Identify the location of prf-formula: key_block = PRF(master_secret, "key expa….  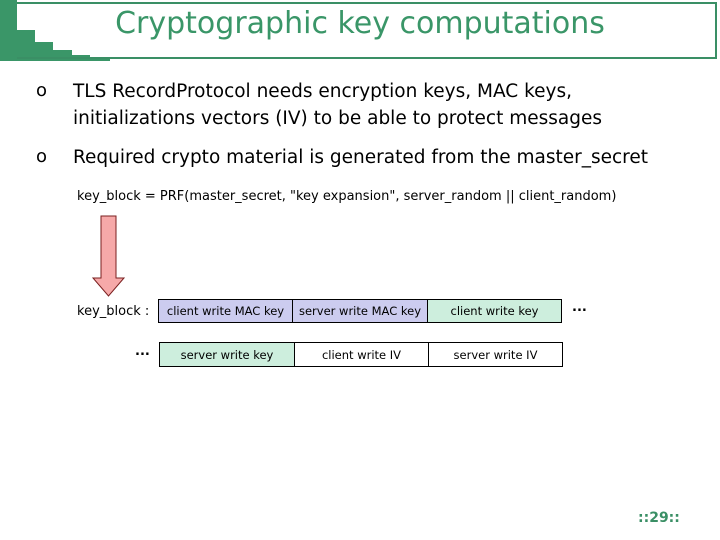
(347, 196).